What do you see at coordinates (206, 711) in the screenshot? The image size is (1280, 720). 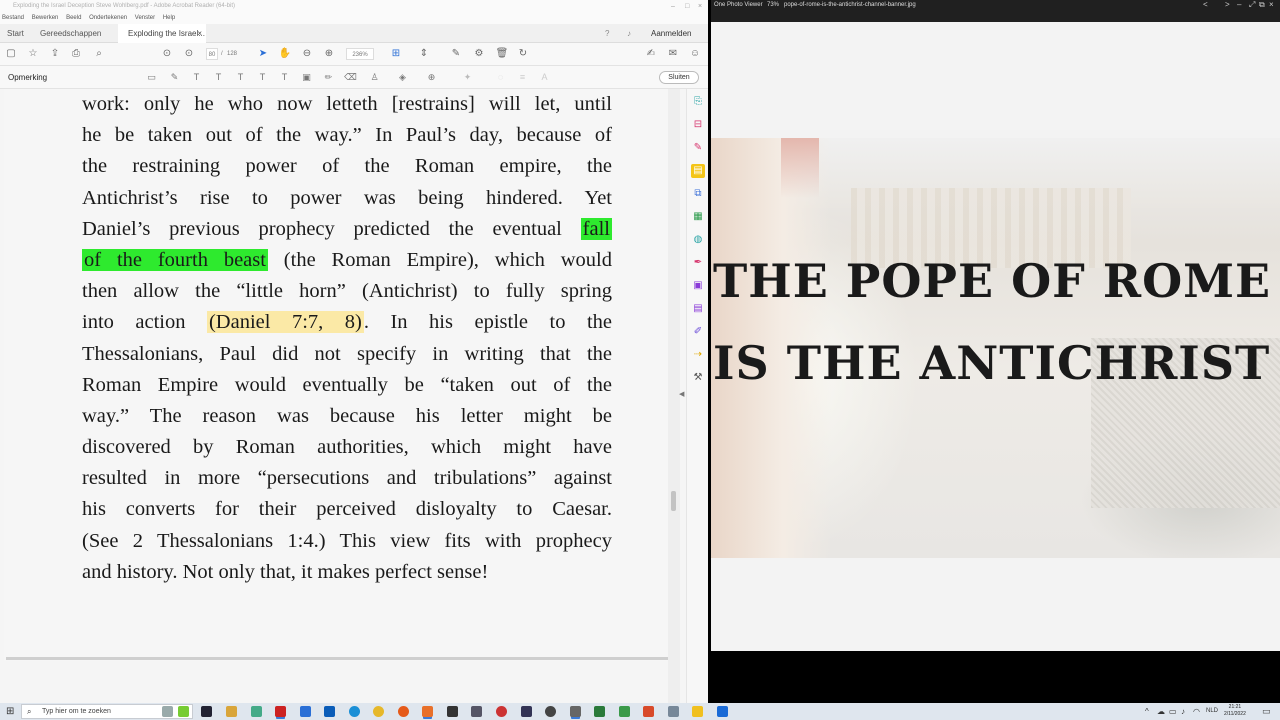 I see `task-view-icon` at bounding box center [206, 711].